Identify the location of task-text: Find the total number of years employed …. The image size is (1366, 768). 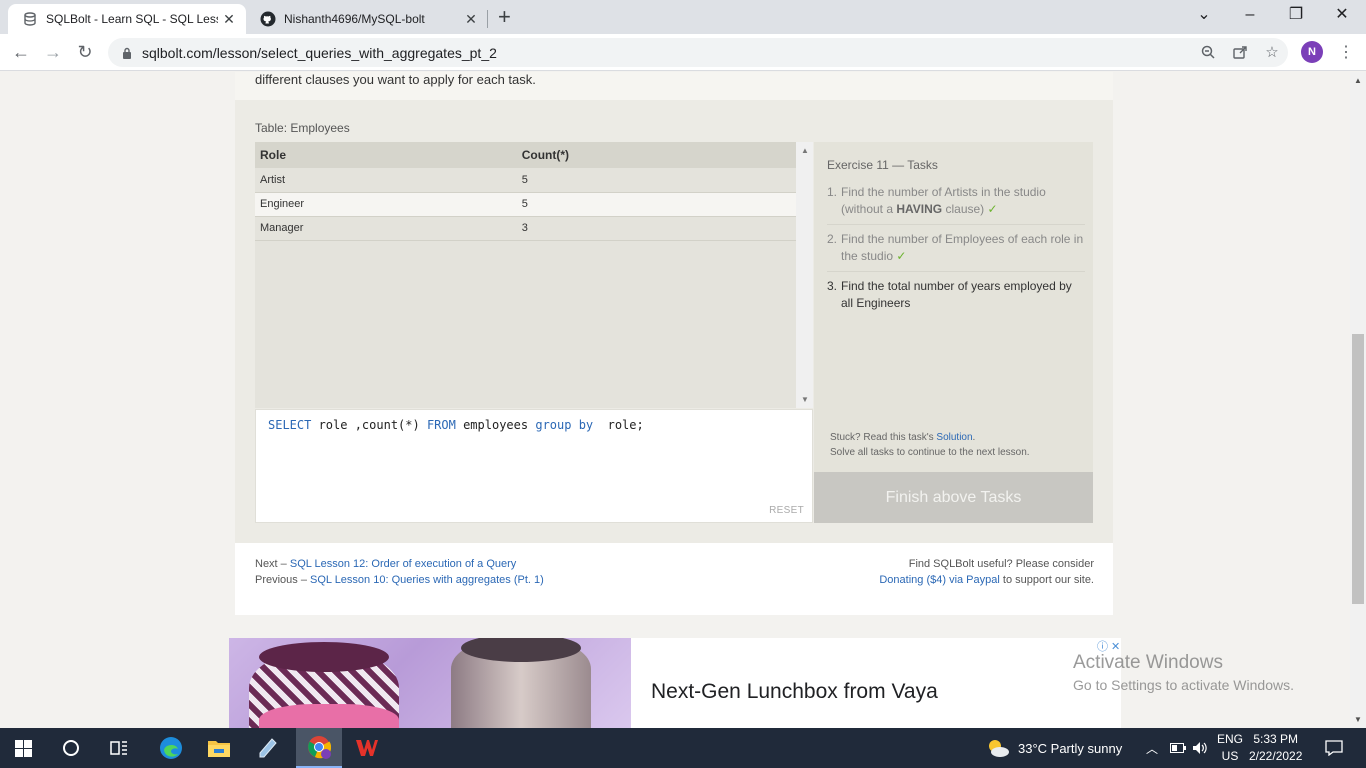
(956, 294).